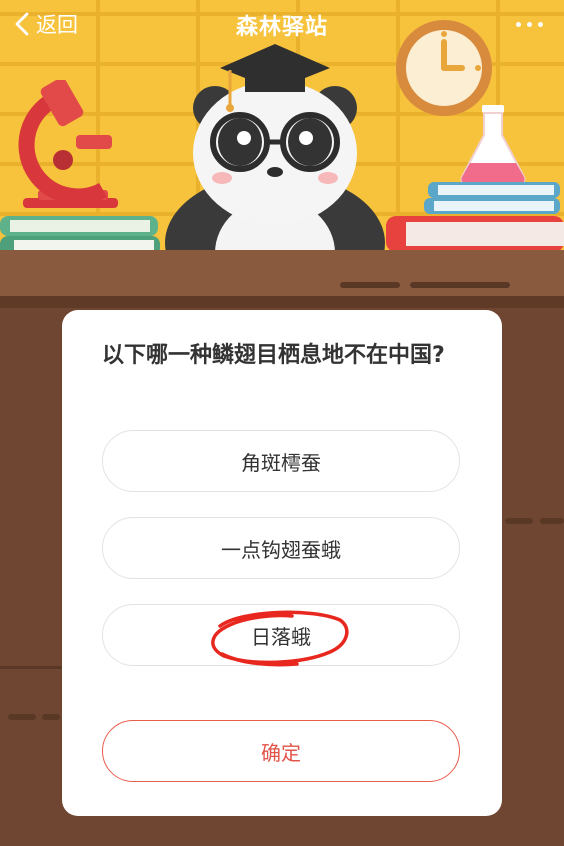 The width and height of the screenshot is (564, 846). Describe the element at coordinates (68, 144) in the screenshot. I see `microscope-icon` at that location.